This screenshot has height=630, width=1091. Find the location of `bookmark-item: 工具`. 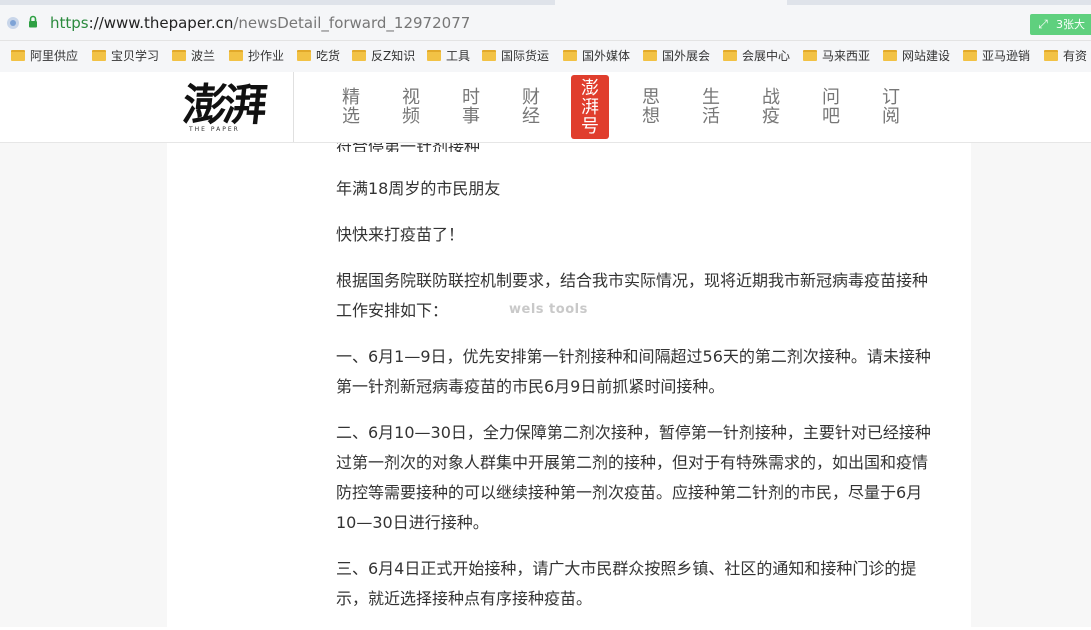

bookmark-item: 工具 is located at coordinates (448, 56).